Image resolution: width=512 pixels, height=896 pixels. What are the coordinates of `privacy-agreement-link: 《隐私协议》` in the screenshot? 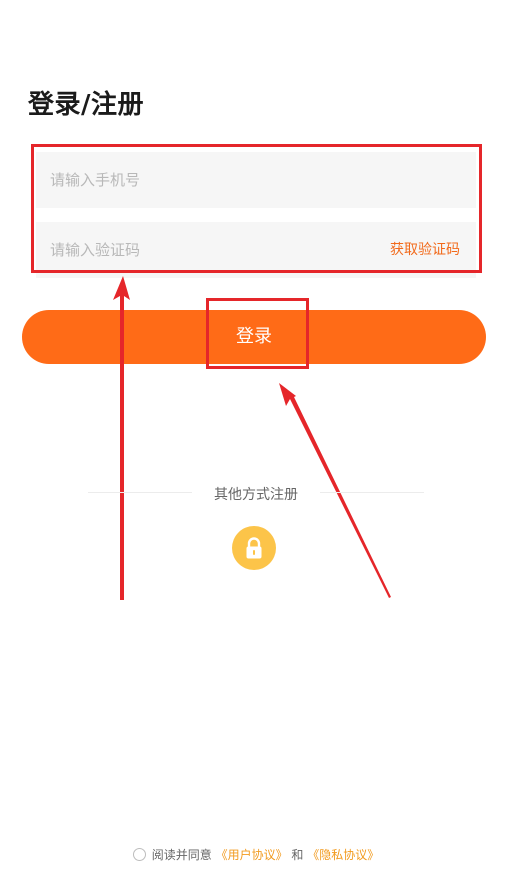 It's located at (343, 855).